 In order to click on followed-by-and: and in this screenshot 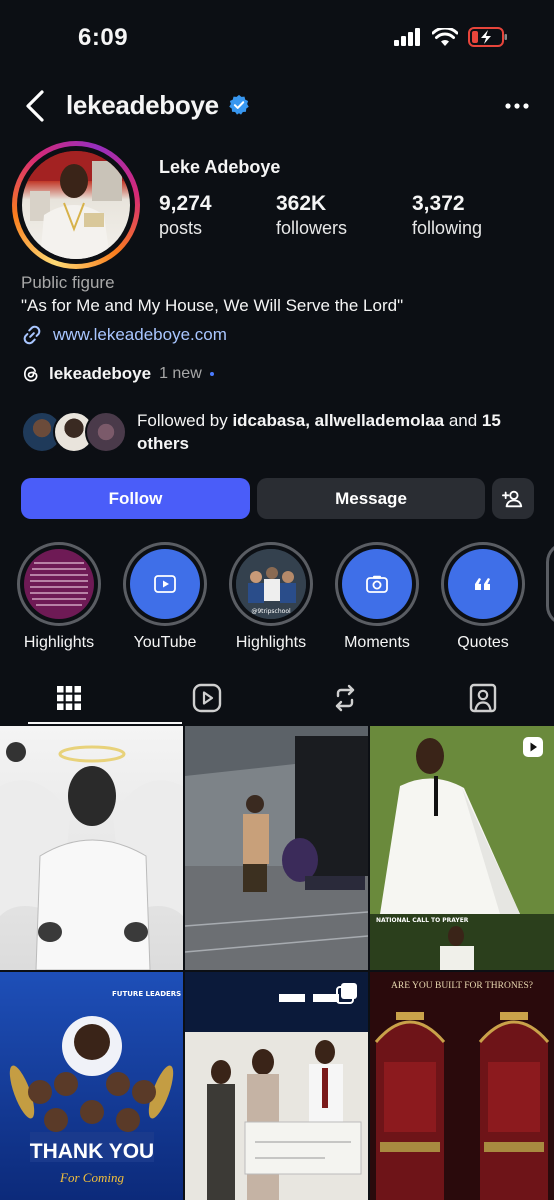, I will do `click(463, 420)`.